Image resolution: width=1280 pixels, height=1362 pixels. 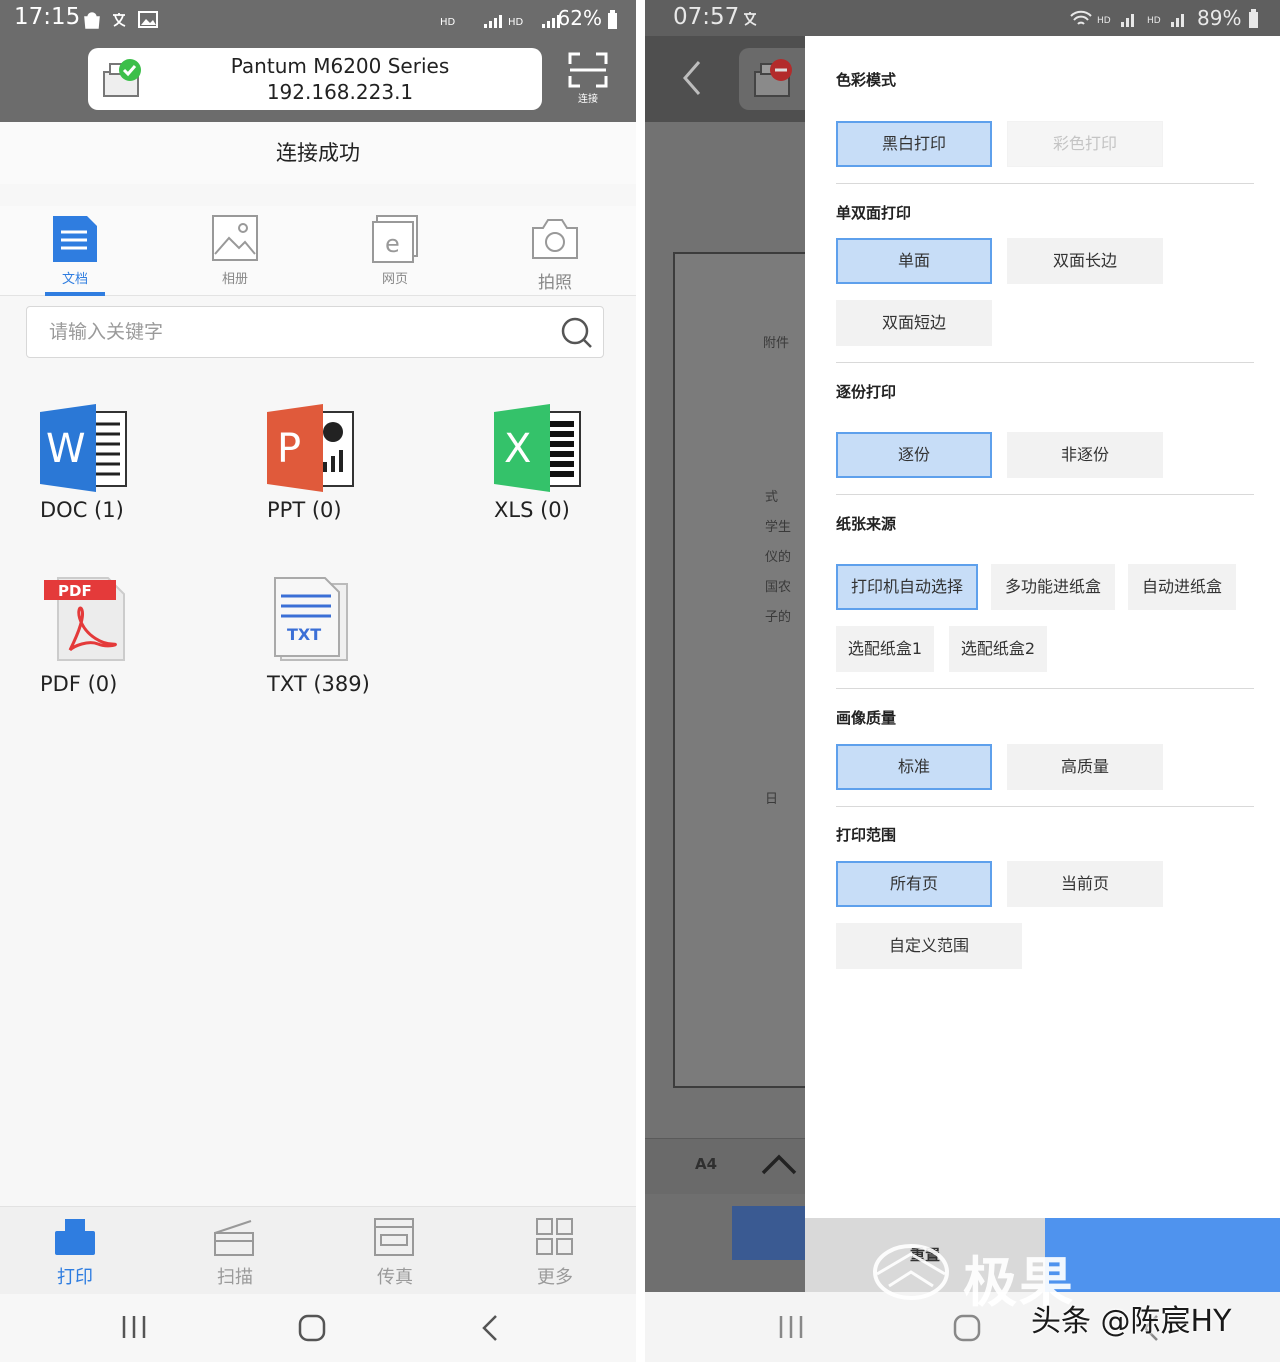 What do you see at coordinates (1085, 767) in the screenshot?
I see `option-high-quality: 高质量` at bounding box center [1085, 767].